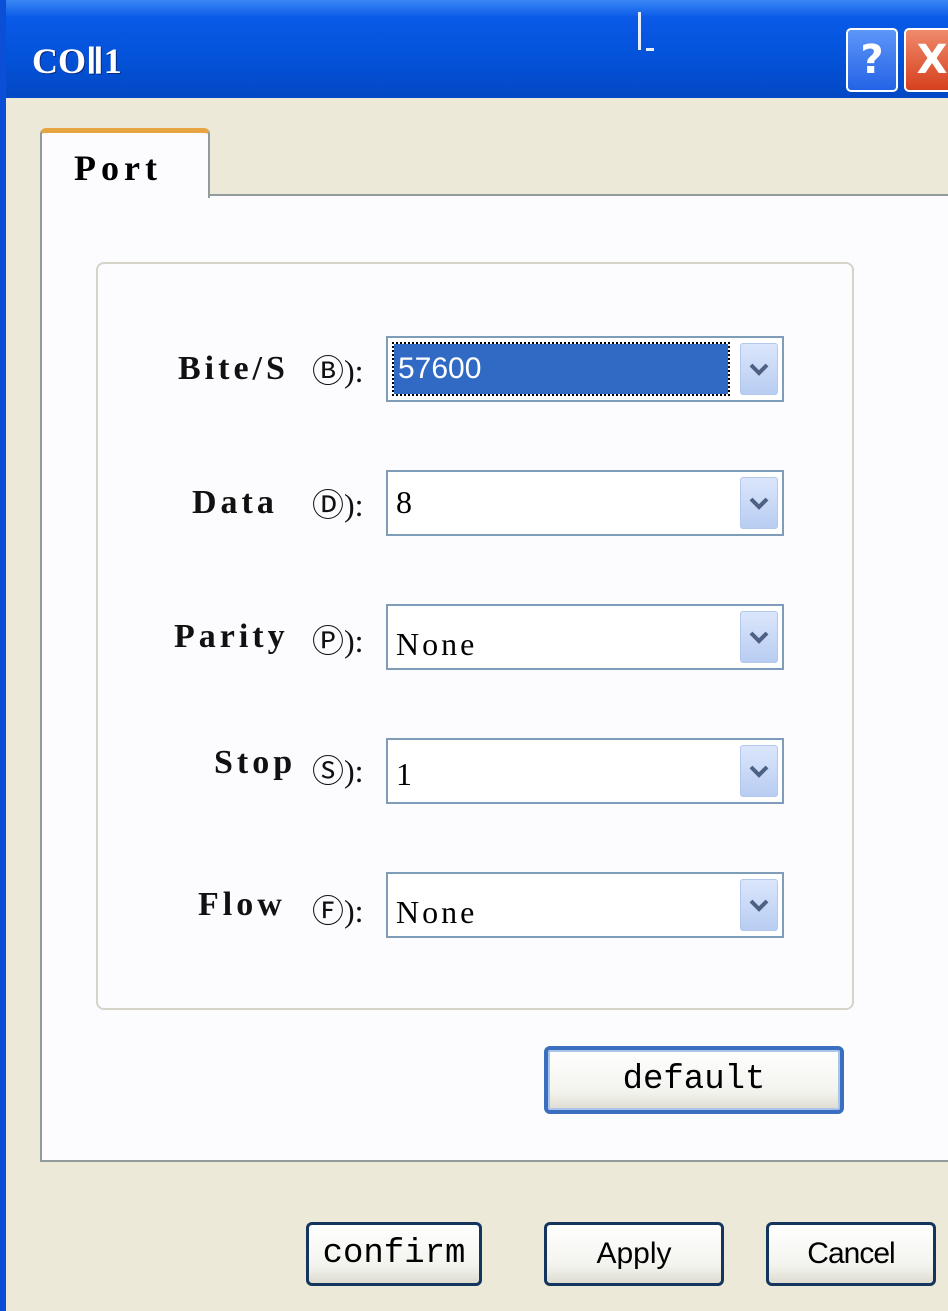 The width and height of the screenshot is (948, 1311). Describe the element at coordinates (561, 369) in the screenshot. I see `bits-per-second-value: 57600` at that location.